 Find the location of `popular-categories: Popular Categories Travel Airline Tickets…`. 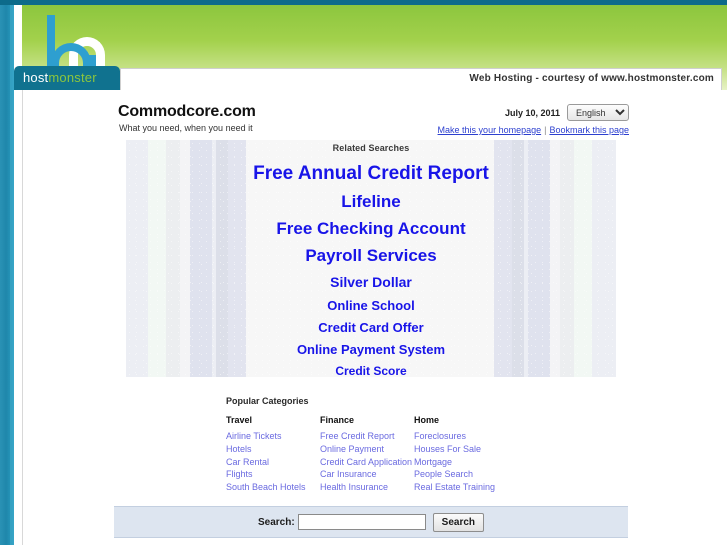

popular-categories: Popular Categories Travel Airline Tickets… is located at coordinates (436, 445).